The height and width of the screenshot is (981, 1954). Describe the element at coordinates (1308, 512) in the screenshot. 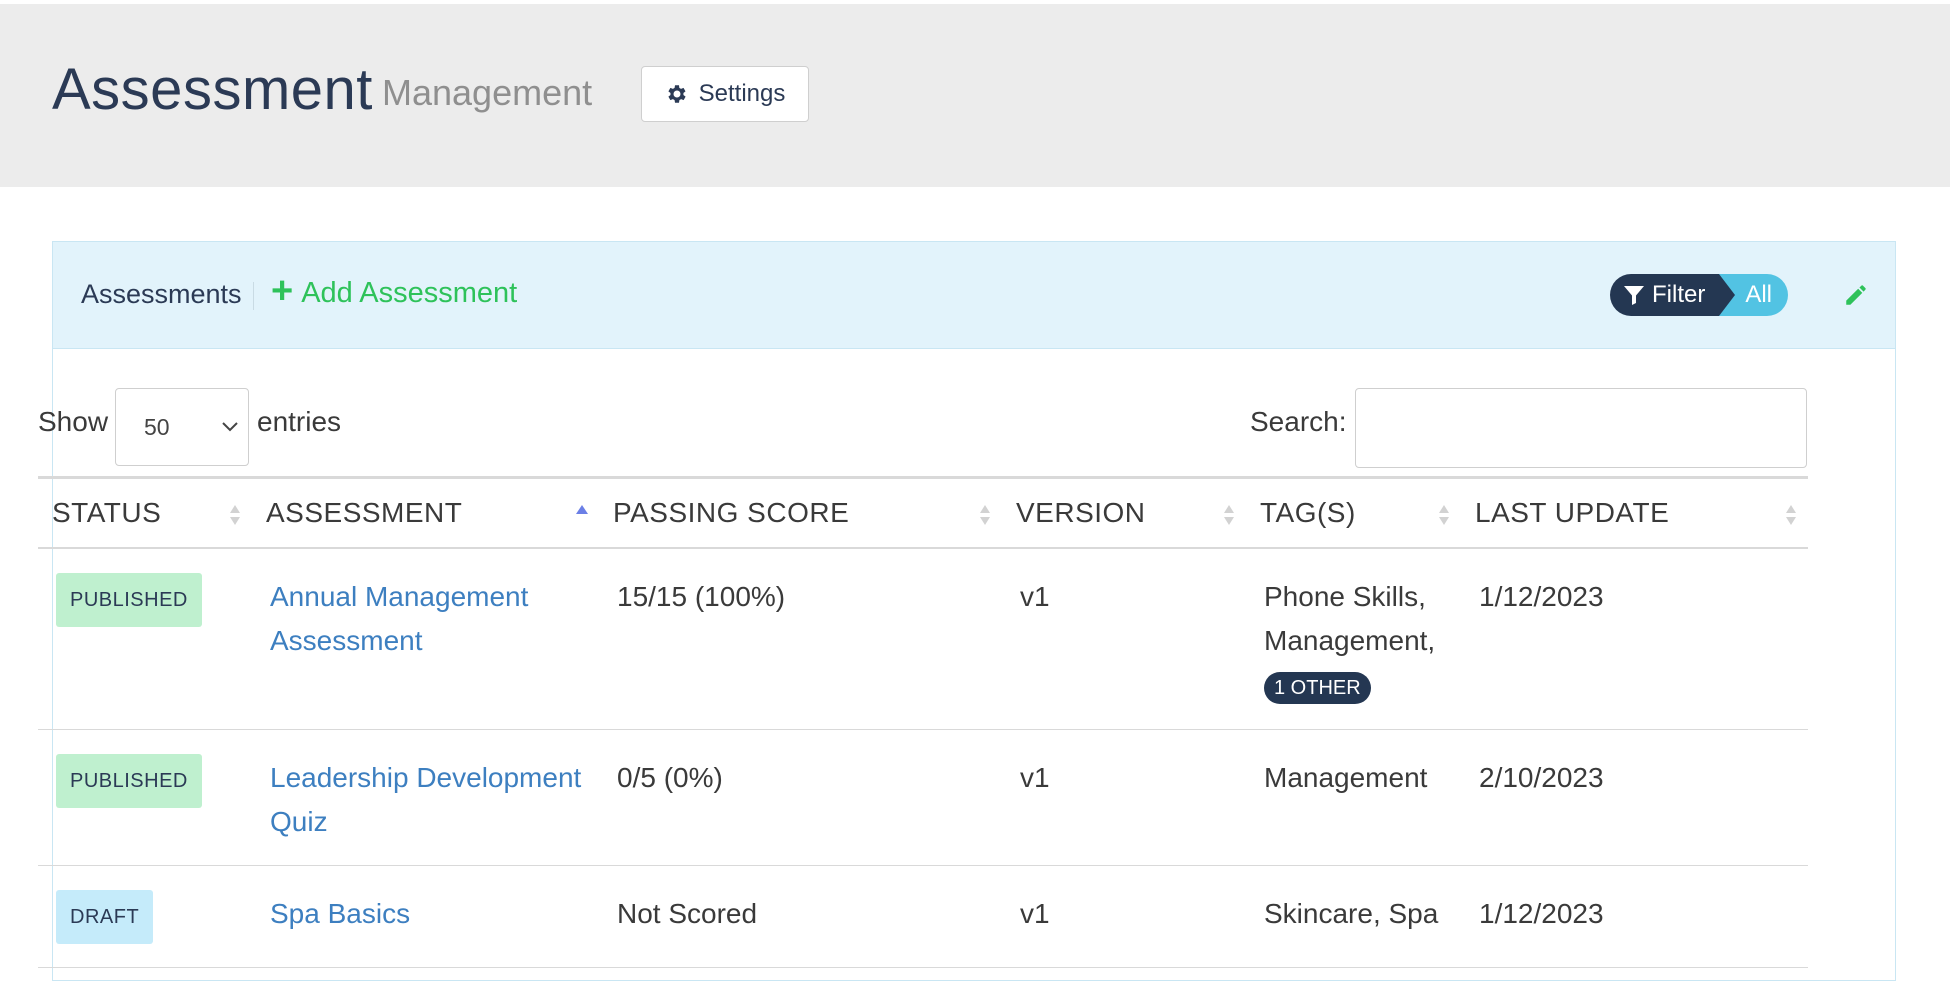

I see `column-label: TAG(S)` at that location.